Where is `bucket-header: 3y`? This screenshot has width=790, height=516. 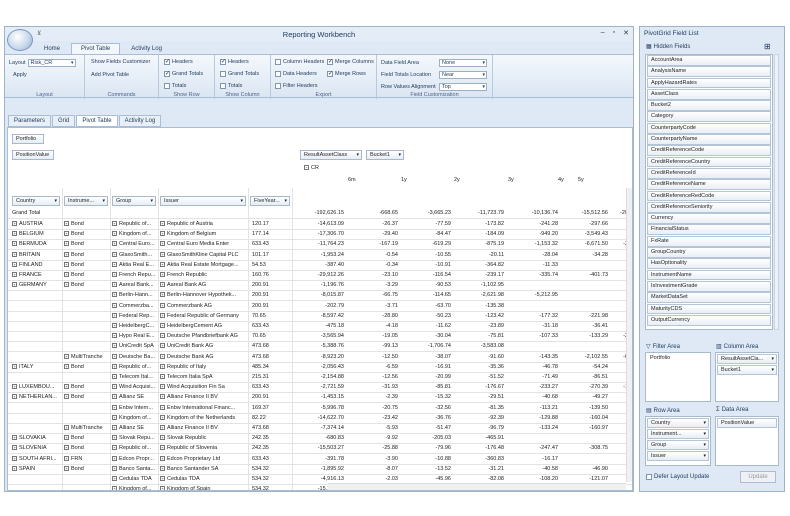 bucket-header: 3y is located at coordinates (511, 180).